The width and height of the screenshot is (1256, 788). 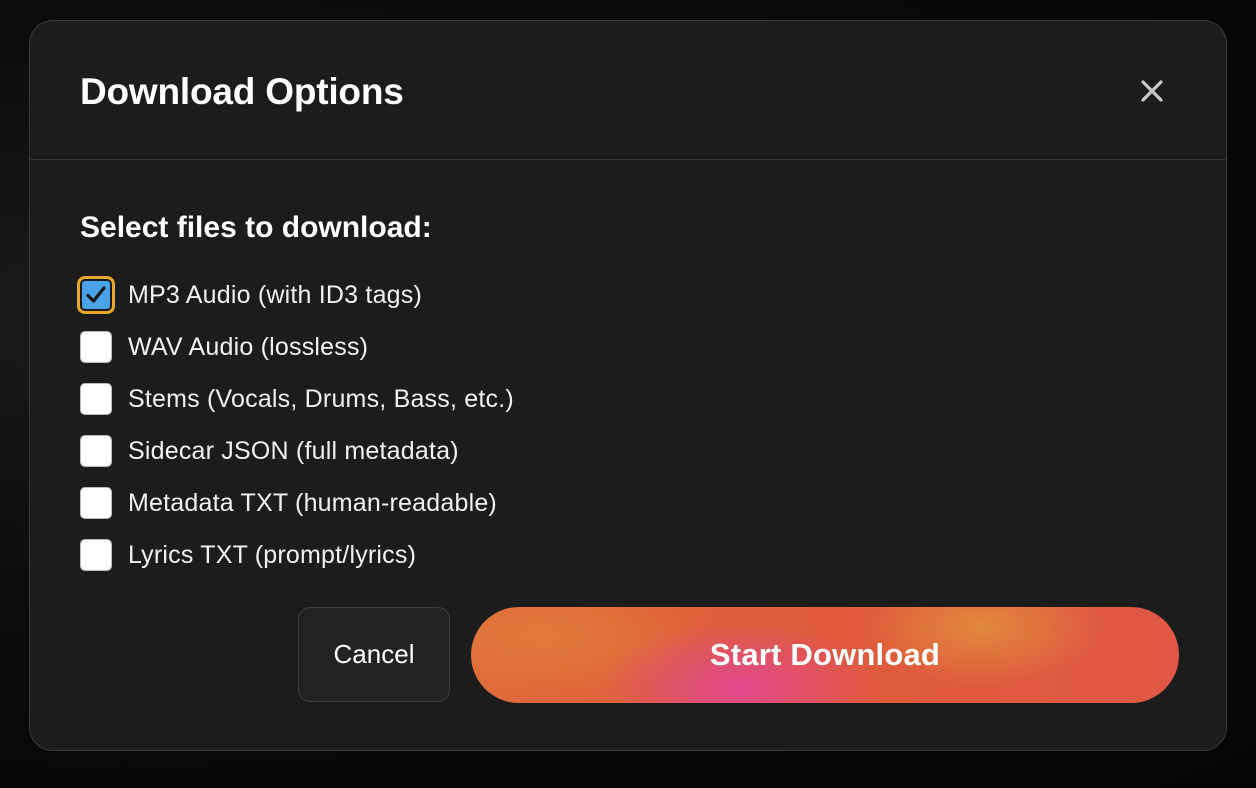 What do you see at coordinates (248, 346) in the screenshot?
I see `option-label: WAV Audio (lossless)` at bounding box center [248, 346].